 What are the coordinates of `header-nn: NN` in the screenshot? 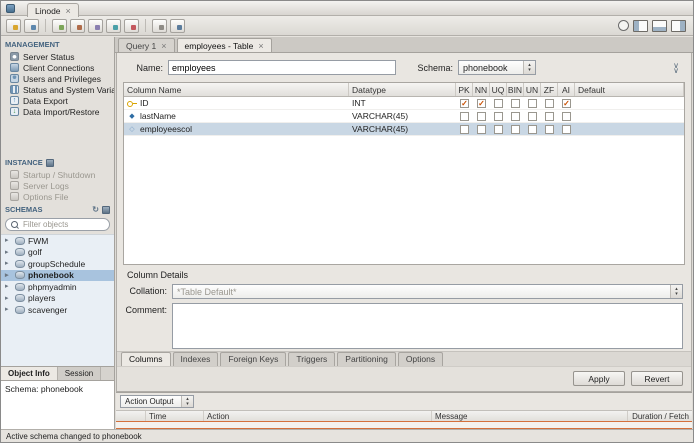 It's located at (481, 89).